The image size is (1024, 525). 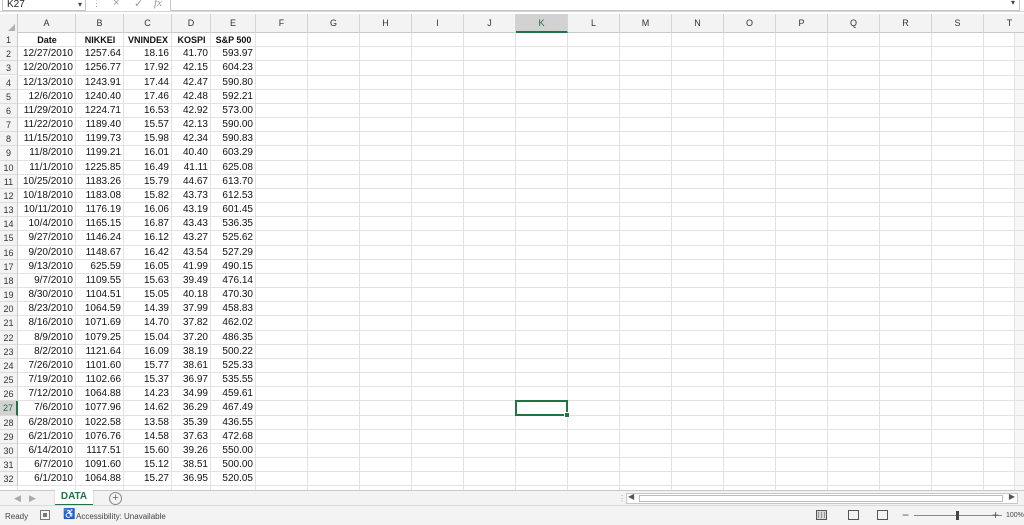 What do you see at coordinates (98, 139) in the screenshot?
I see `value-cell: 1199.73` at bounding box center [98, 139].